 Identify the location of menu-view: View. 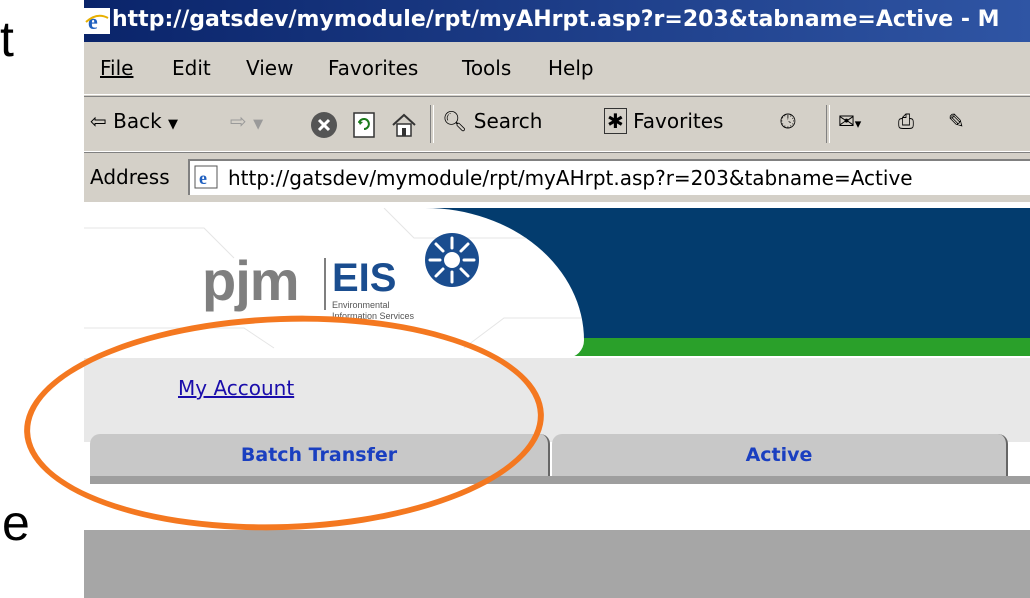
(269, 68).